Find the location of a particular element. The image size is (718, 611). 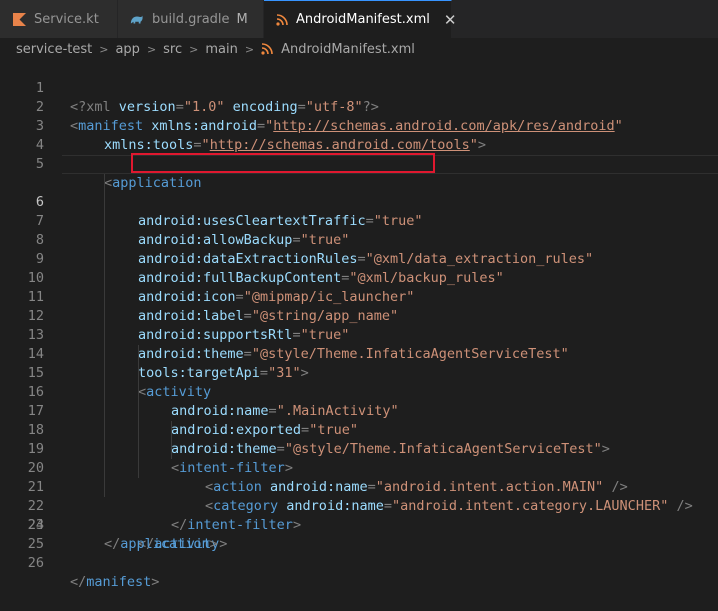

code-line: 1 <?xml version="1.0" encoding="utf-8"?> is located at coordinates (359, 87).